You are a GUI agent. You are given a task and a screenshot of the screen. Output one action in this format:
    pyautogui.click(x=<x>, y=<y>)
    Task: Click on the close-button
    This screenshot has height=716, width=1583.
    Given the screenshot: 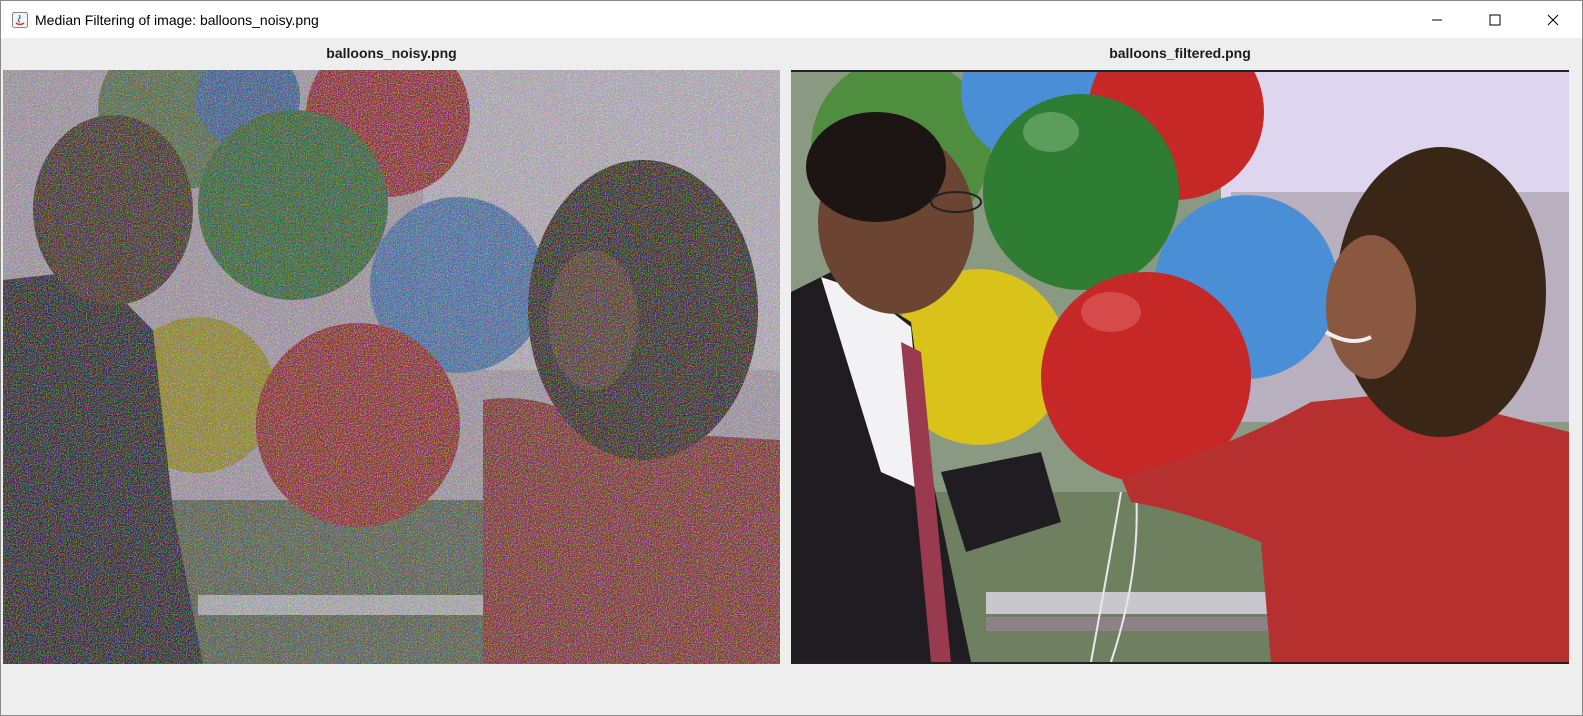 What is the action you would take?
    pyautogui.click(x=1553, y=19)
    